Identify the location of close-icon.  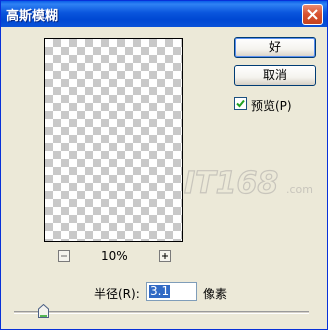
(312, 14).